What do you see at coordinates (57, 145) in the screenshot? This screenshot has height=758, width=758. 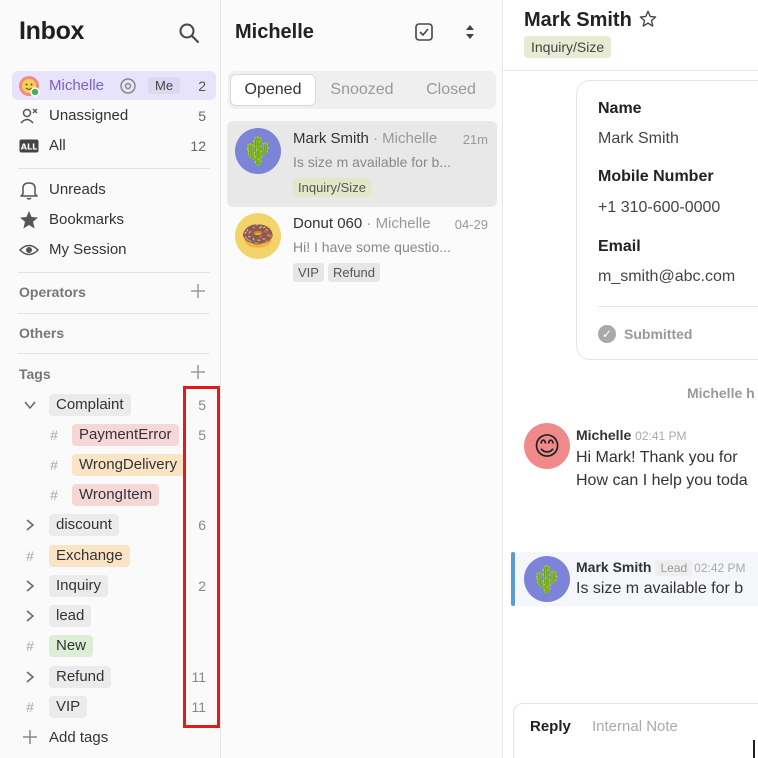 I see `sidebar-item-label: All` at bounding box center [57, 145].